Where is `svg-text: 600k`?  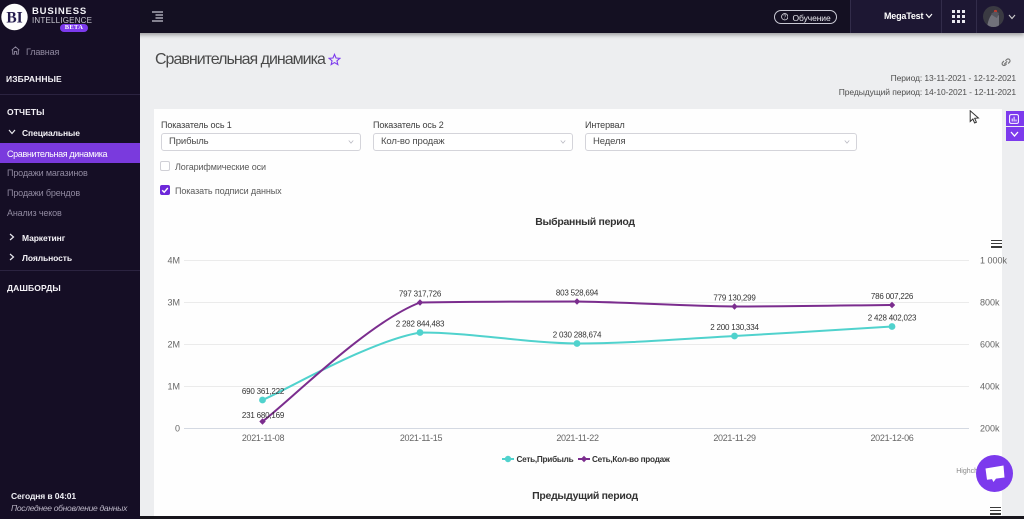 svg-text: 600k is located at coordinates (990, 345).